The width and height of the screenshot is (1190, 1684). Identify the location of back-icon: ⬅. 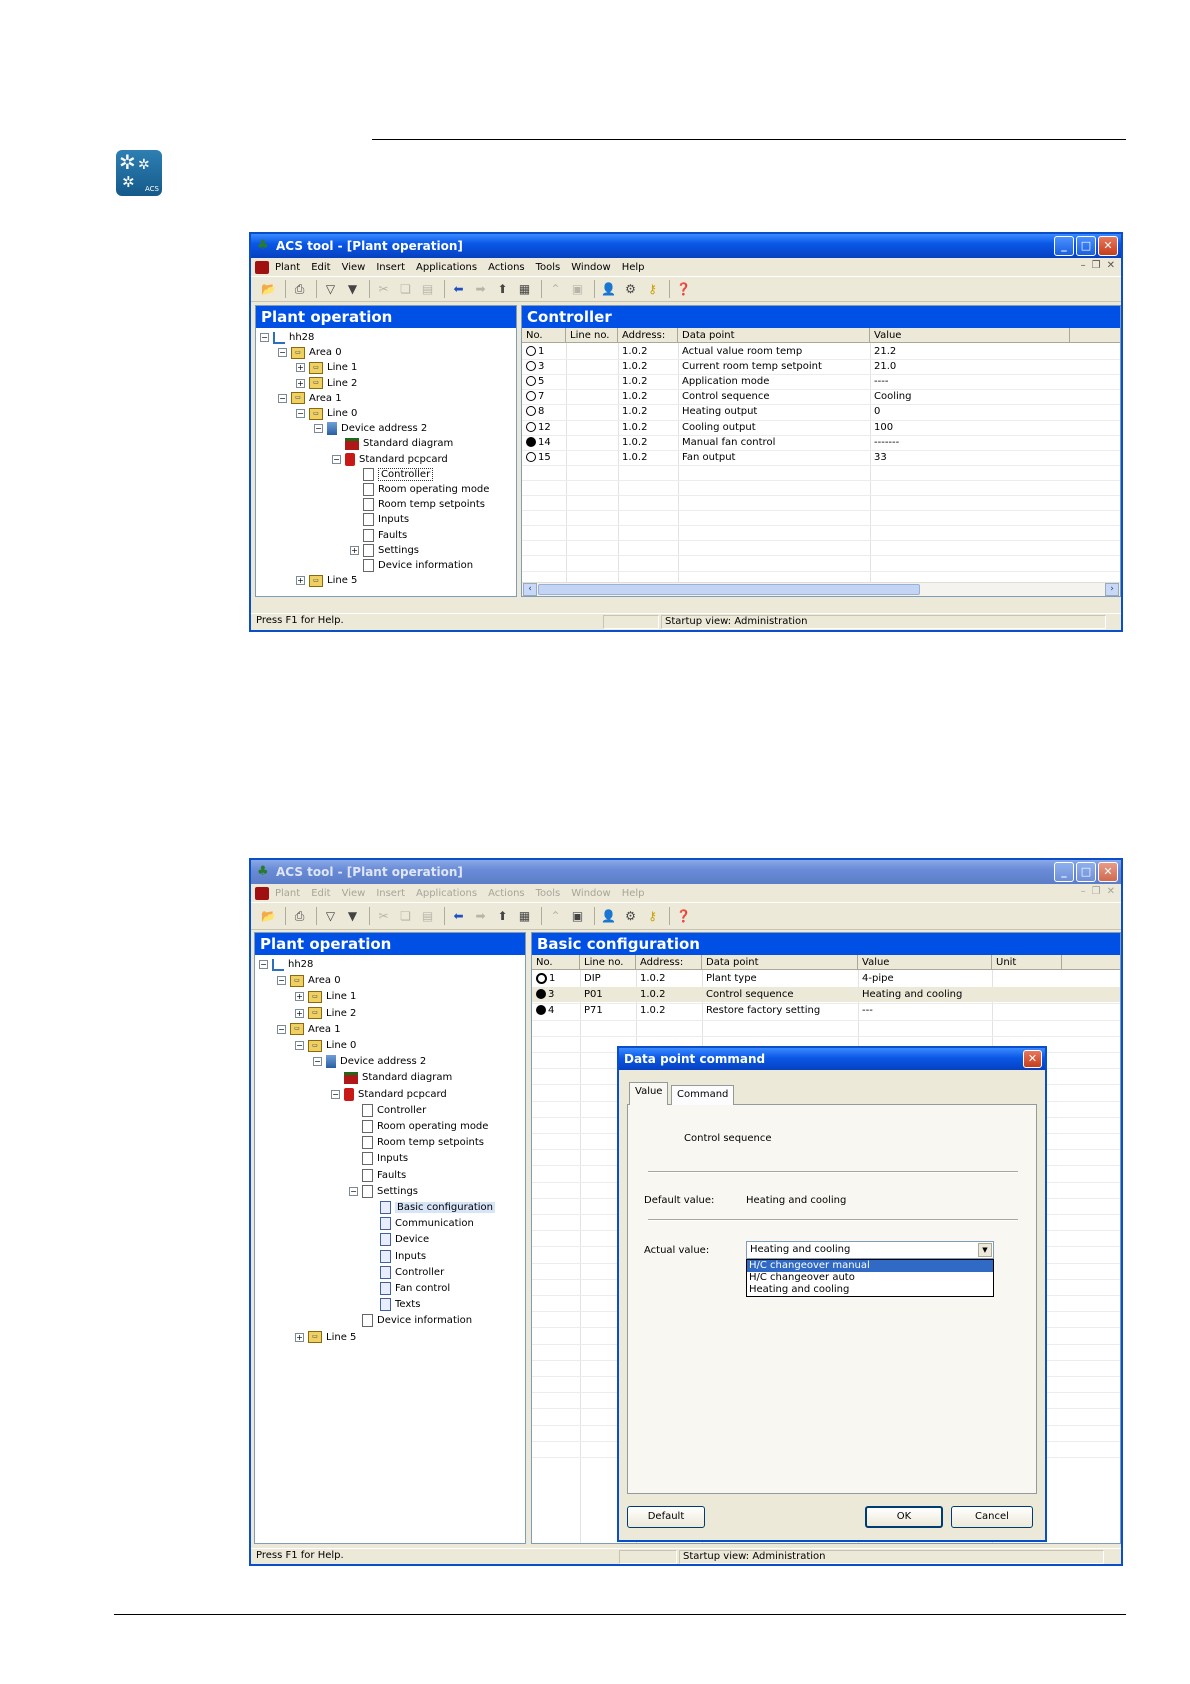
(458, 289).